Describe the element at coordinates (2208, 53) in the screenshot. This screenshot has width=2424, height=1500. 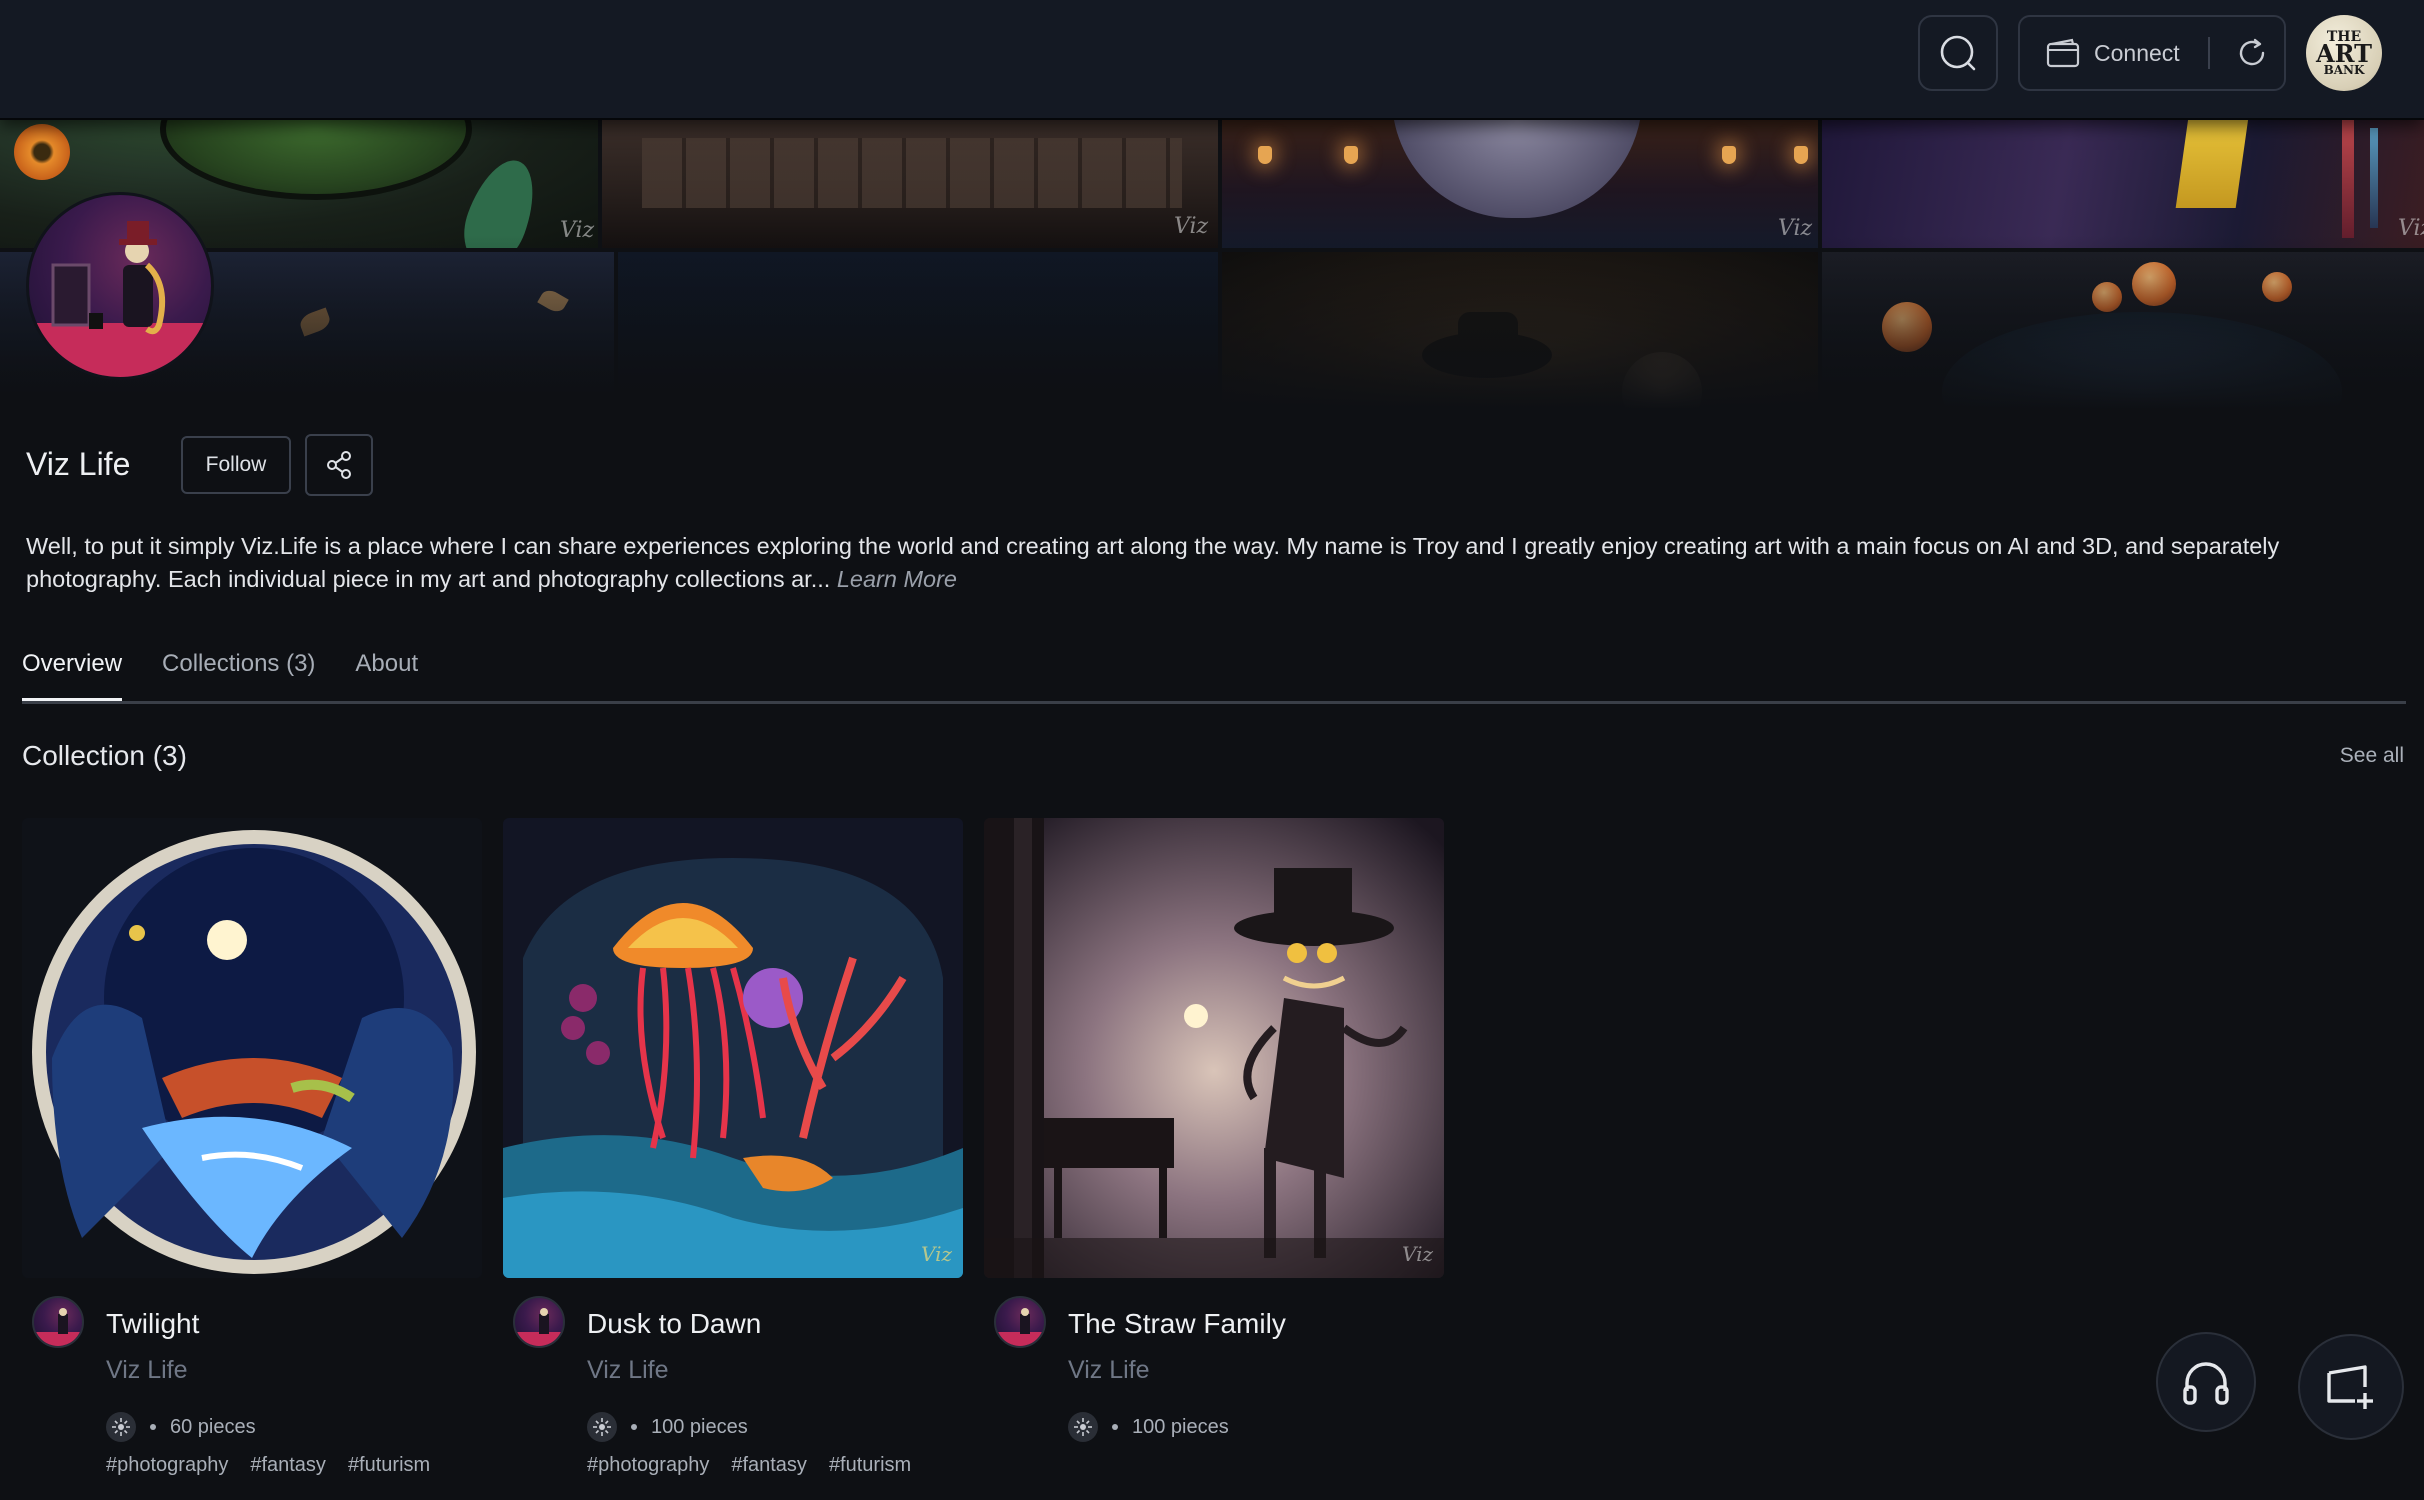
I see `wallet-divider` at that location.